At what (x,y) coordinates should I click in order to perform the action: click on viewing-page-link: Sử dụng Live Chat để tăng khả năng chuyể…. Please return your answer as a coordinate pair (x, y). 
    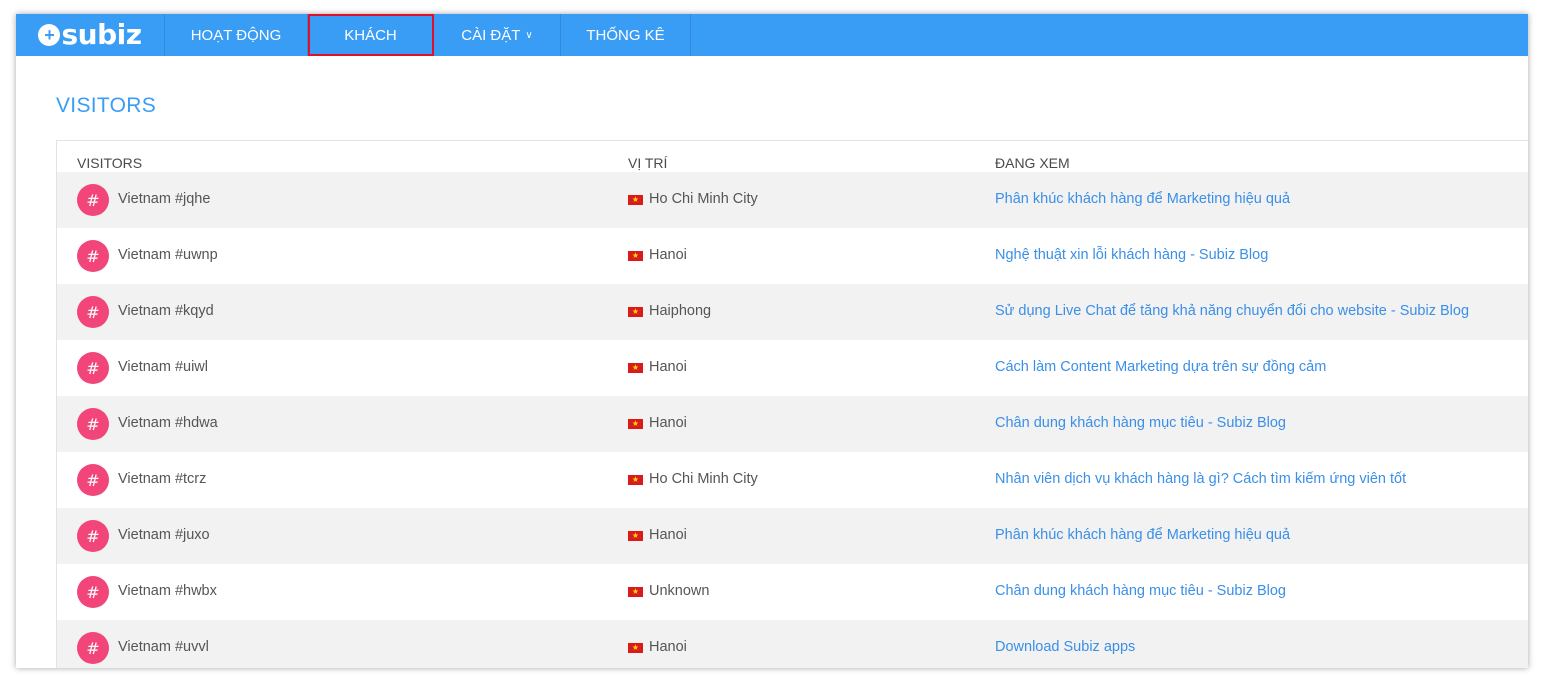
    Looking at the image, I should click on (1232, 311).